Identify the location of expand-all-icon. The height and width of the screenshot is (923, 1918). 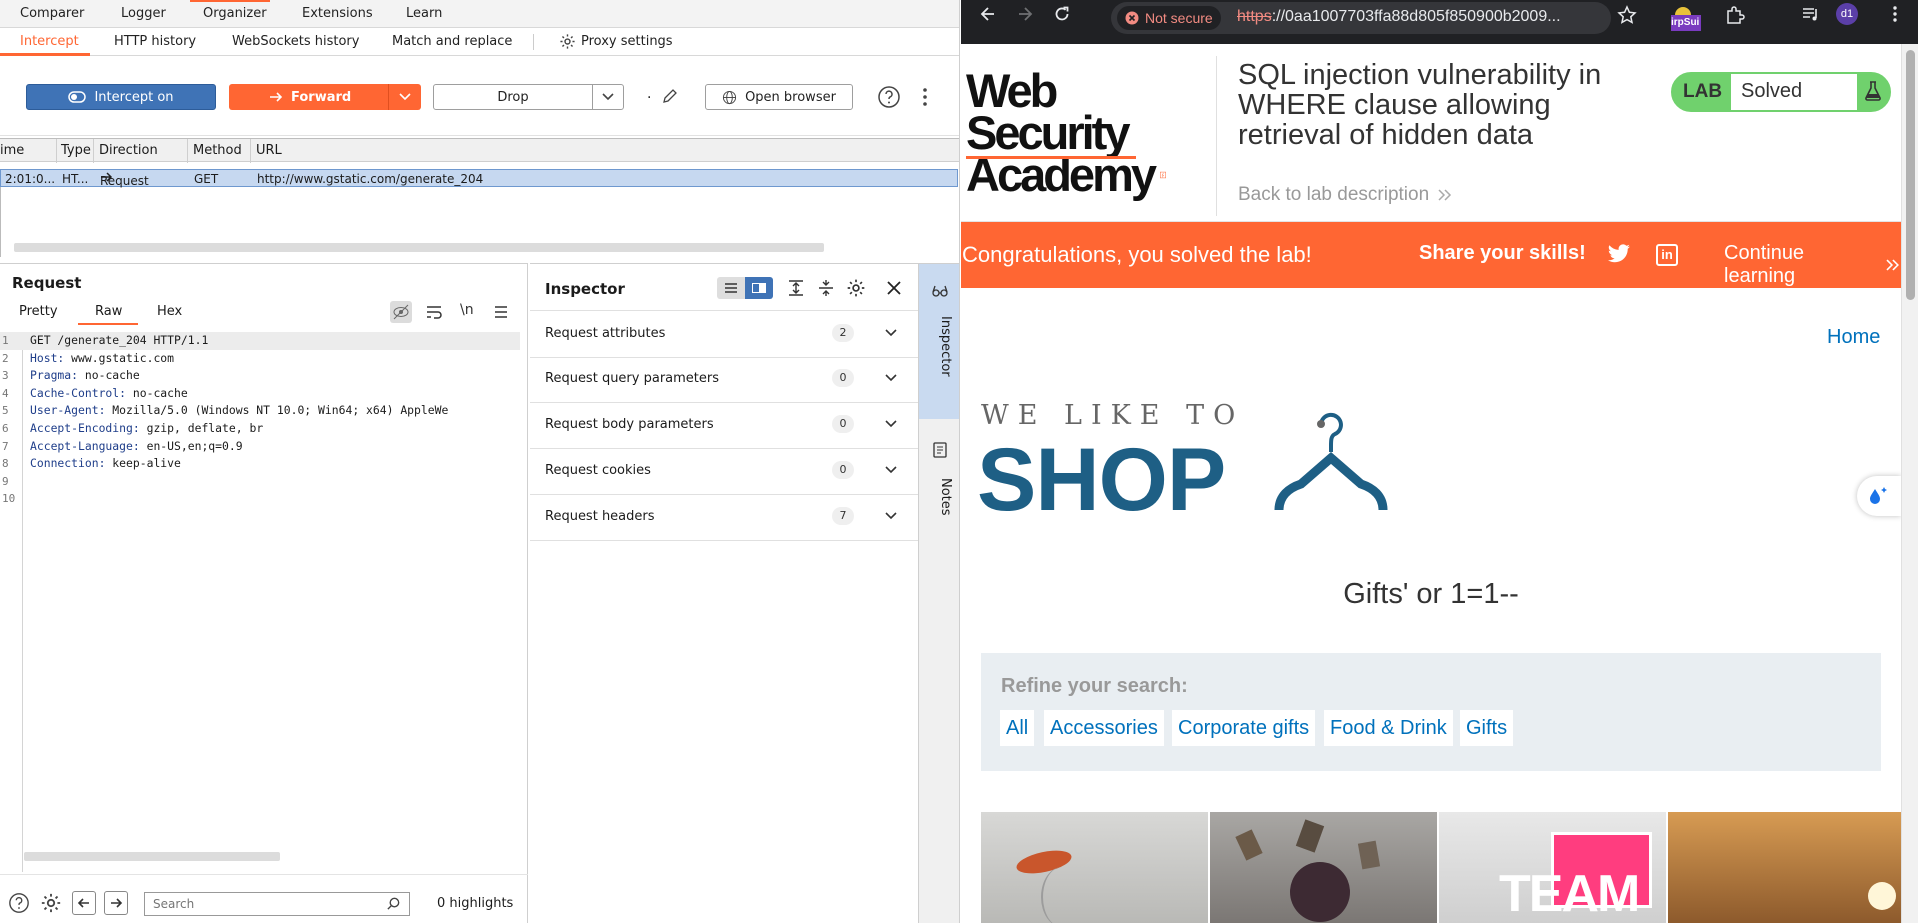
(796, 288).